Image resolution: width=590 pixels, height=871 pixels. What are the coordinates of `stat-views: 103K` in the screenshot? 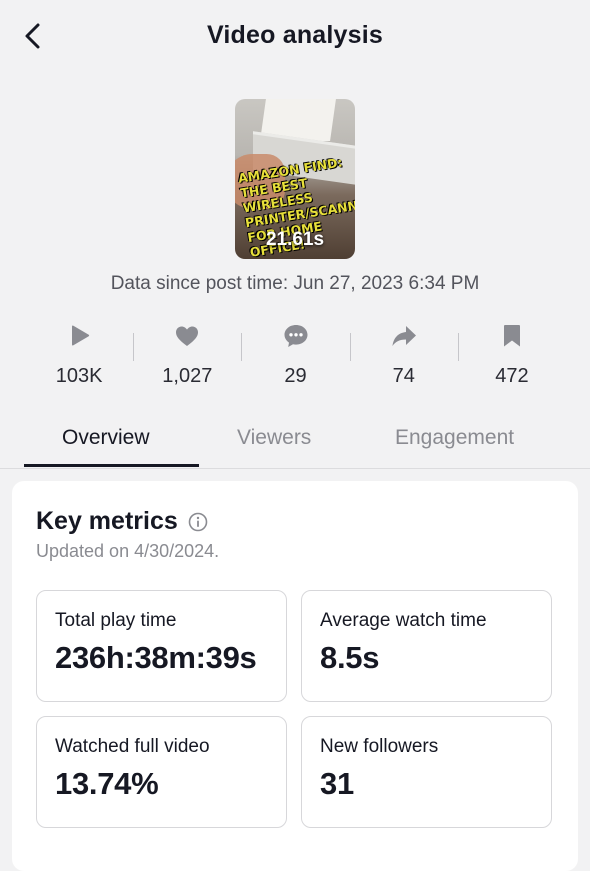 It's located at (79, 357).